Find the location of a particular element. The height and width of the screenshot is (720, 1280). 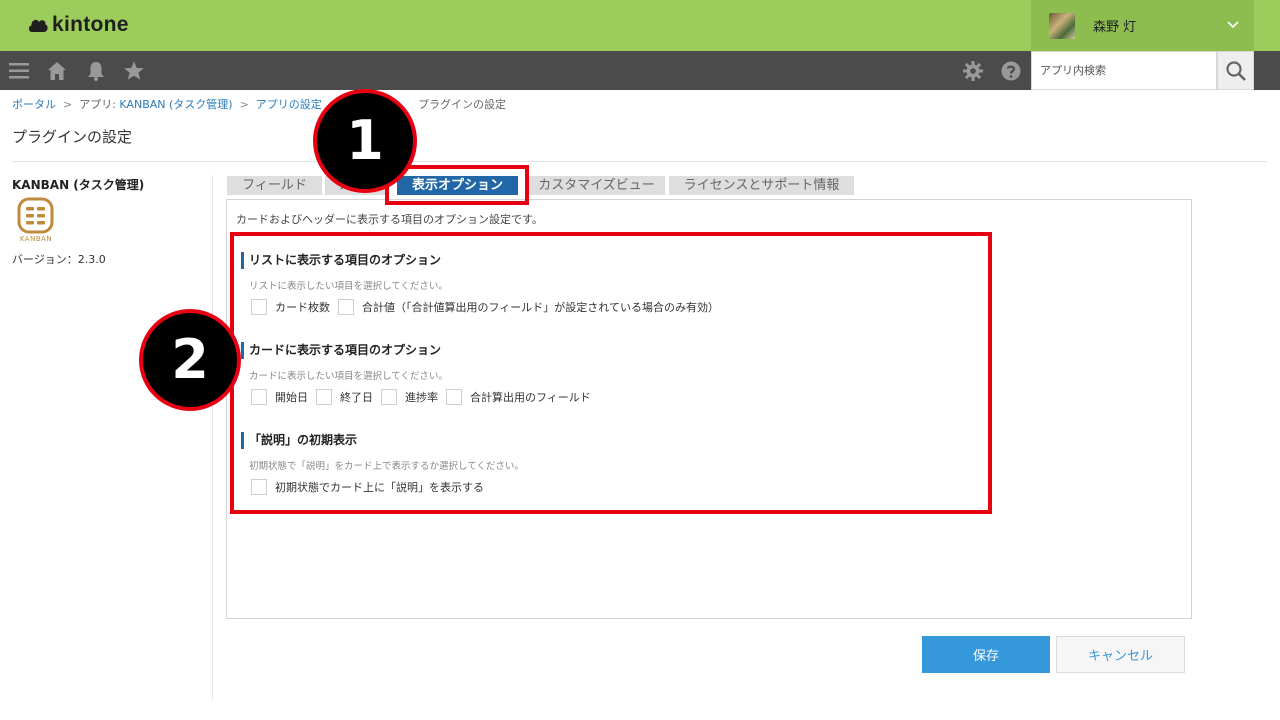

kintone-logo: kintone is located at coordinates (78, 25).